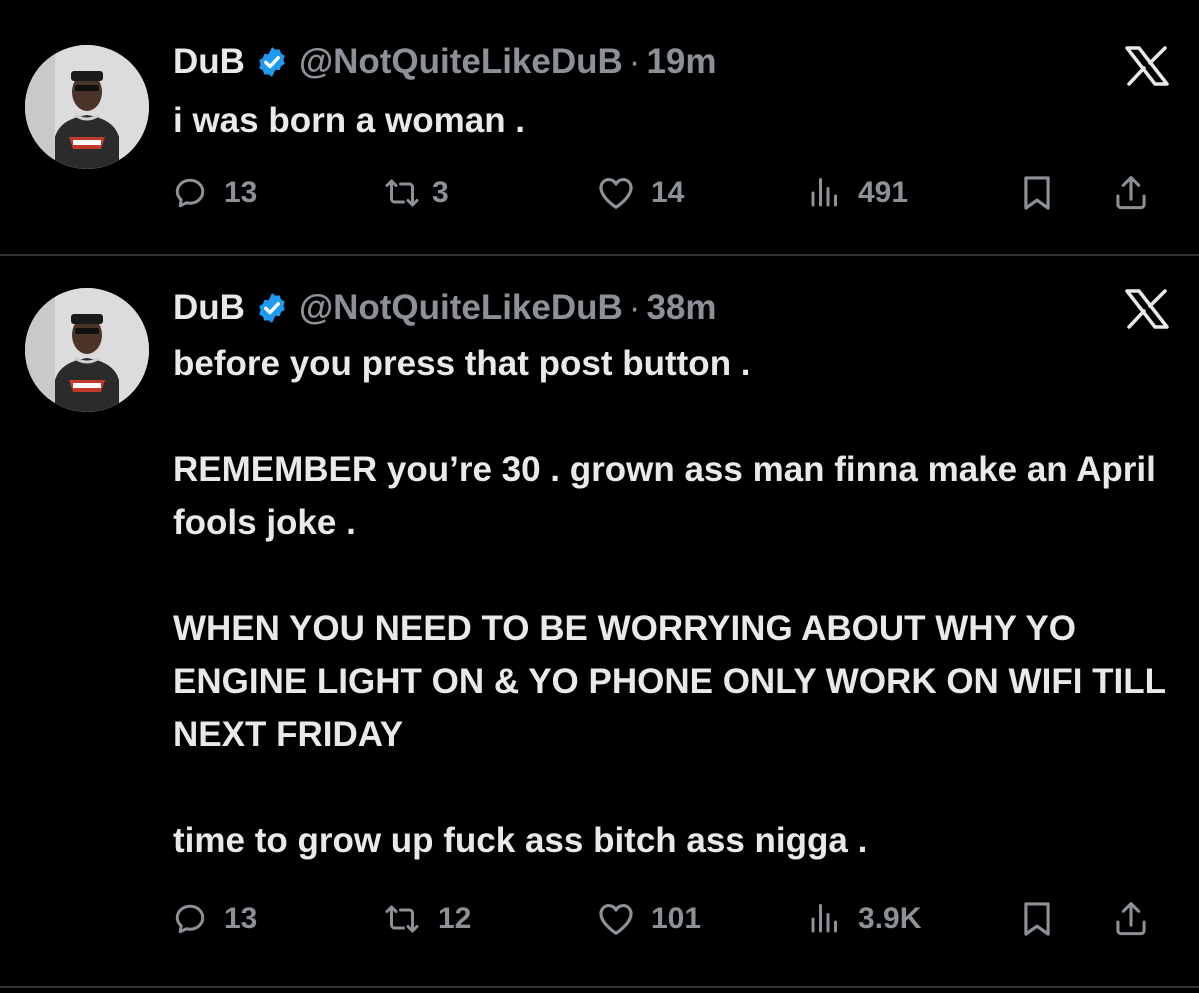 This screenshot has height=993, width=1199. I want to click on views-count: 491, so click(883, 192).